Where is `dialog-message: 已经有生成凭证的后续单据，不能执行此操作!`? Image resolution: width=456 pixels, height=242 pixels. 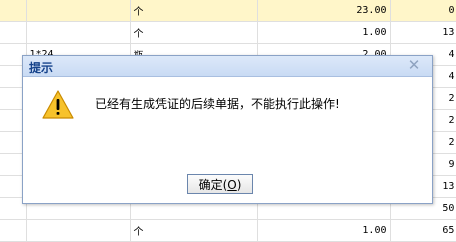 dialog-message: 已经有生成凭证的后续单据，不能执行此操作! is located at coordinates (217, 104).